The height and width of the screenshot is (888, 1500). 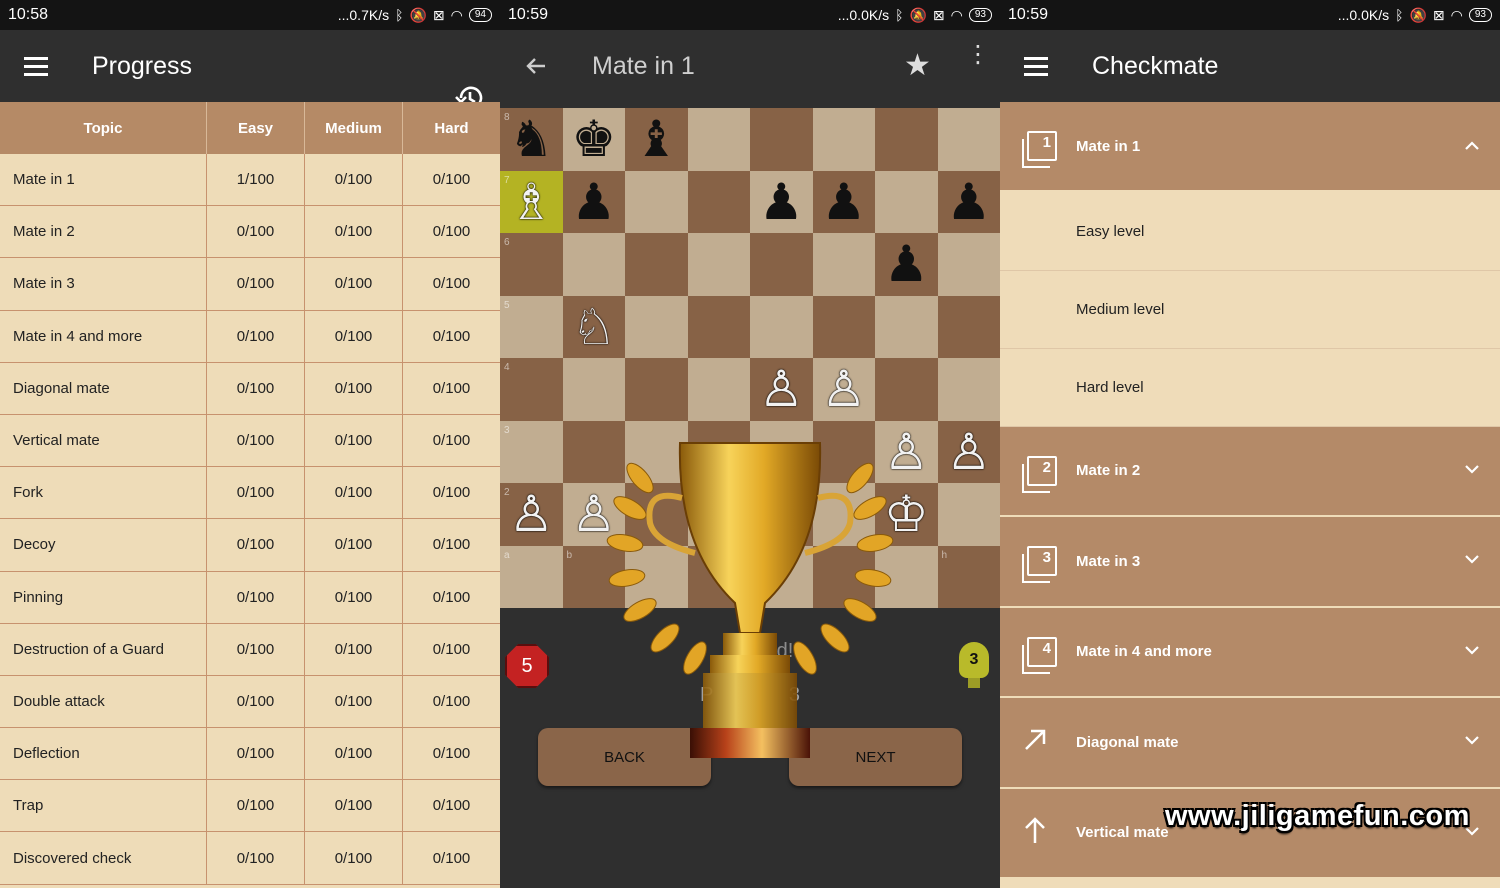 I want to click on square-b1: b, so click(x=593, y=576).